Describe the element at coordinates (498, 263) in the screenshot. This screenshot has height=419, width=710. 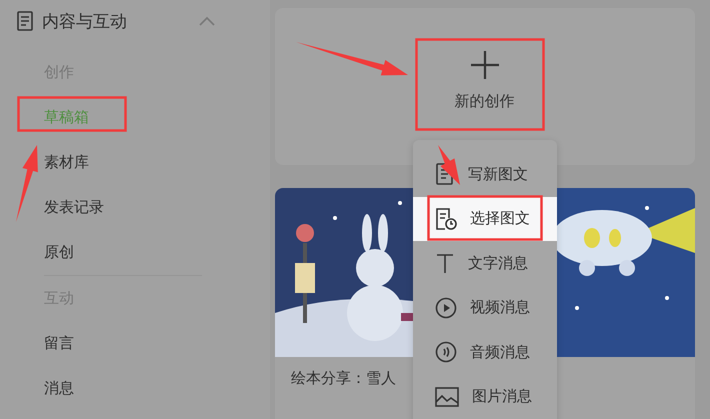
I see `menu-item-label: 文字消息` at that location.